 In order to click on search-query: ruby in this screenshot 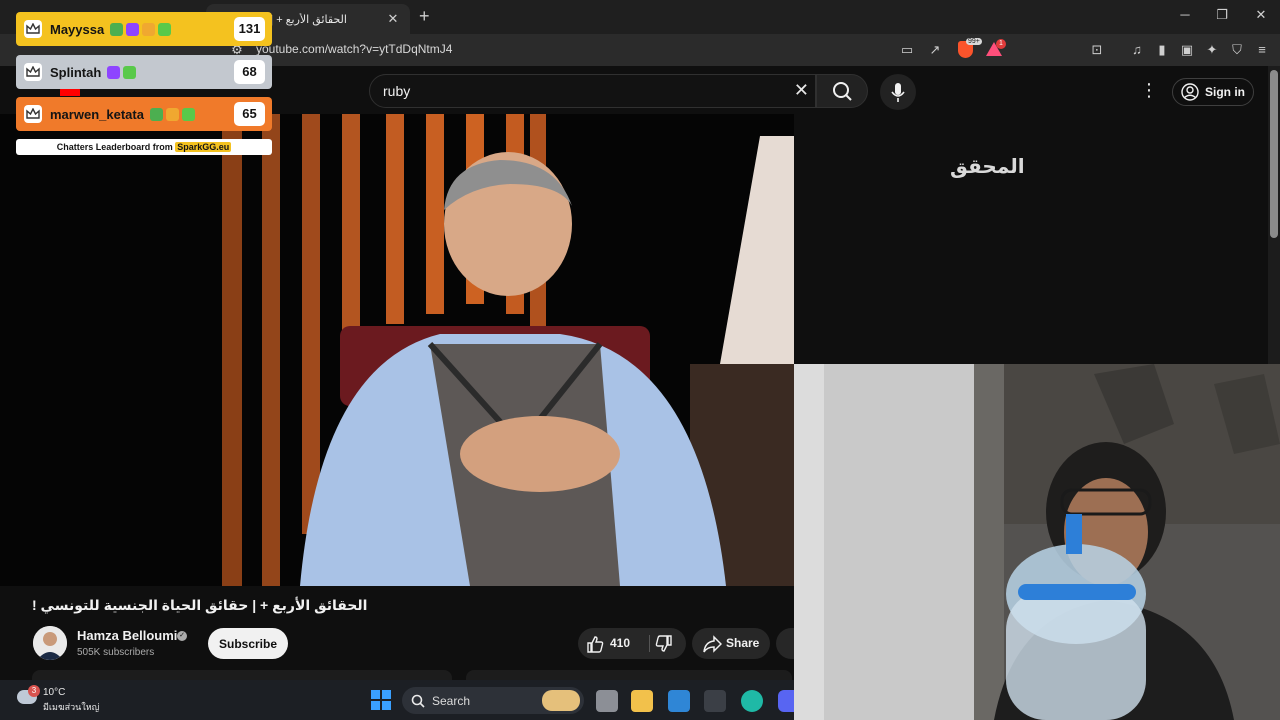, I will do `click(397, 91)`.